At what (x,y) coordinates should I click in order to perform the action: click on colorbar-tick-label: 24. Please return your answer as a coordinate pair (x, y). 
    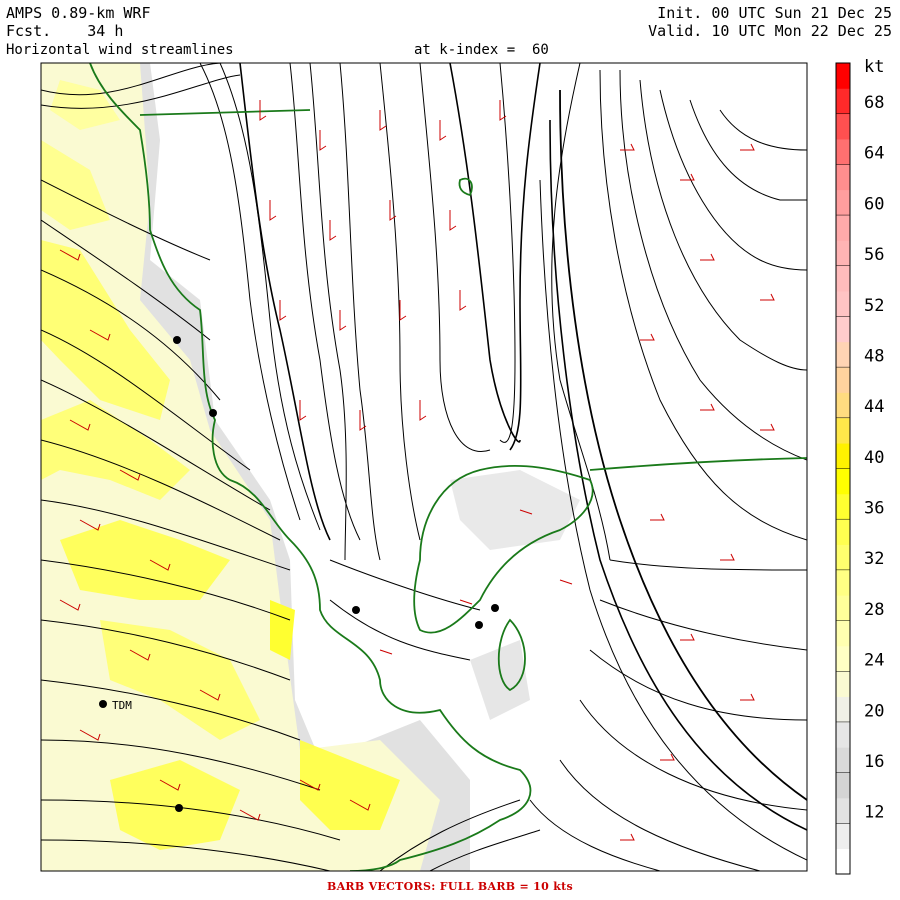
    Looking at the image, I should click on (874, 661).